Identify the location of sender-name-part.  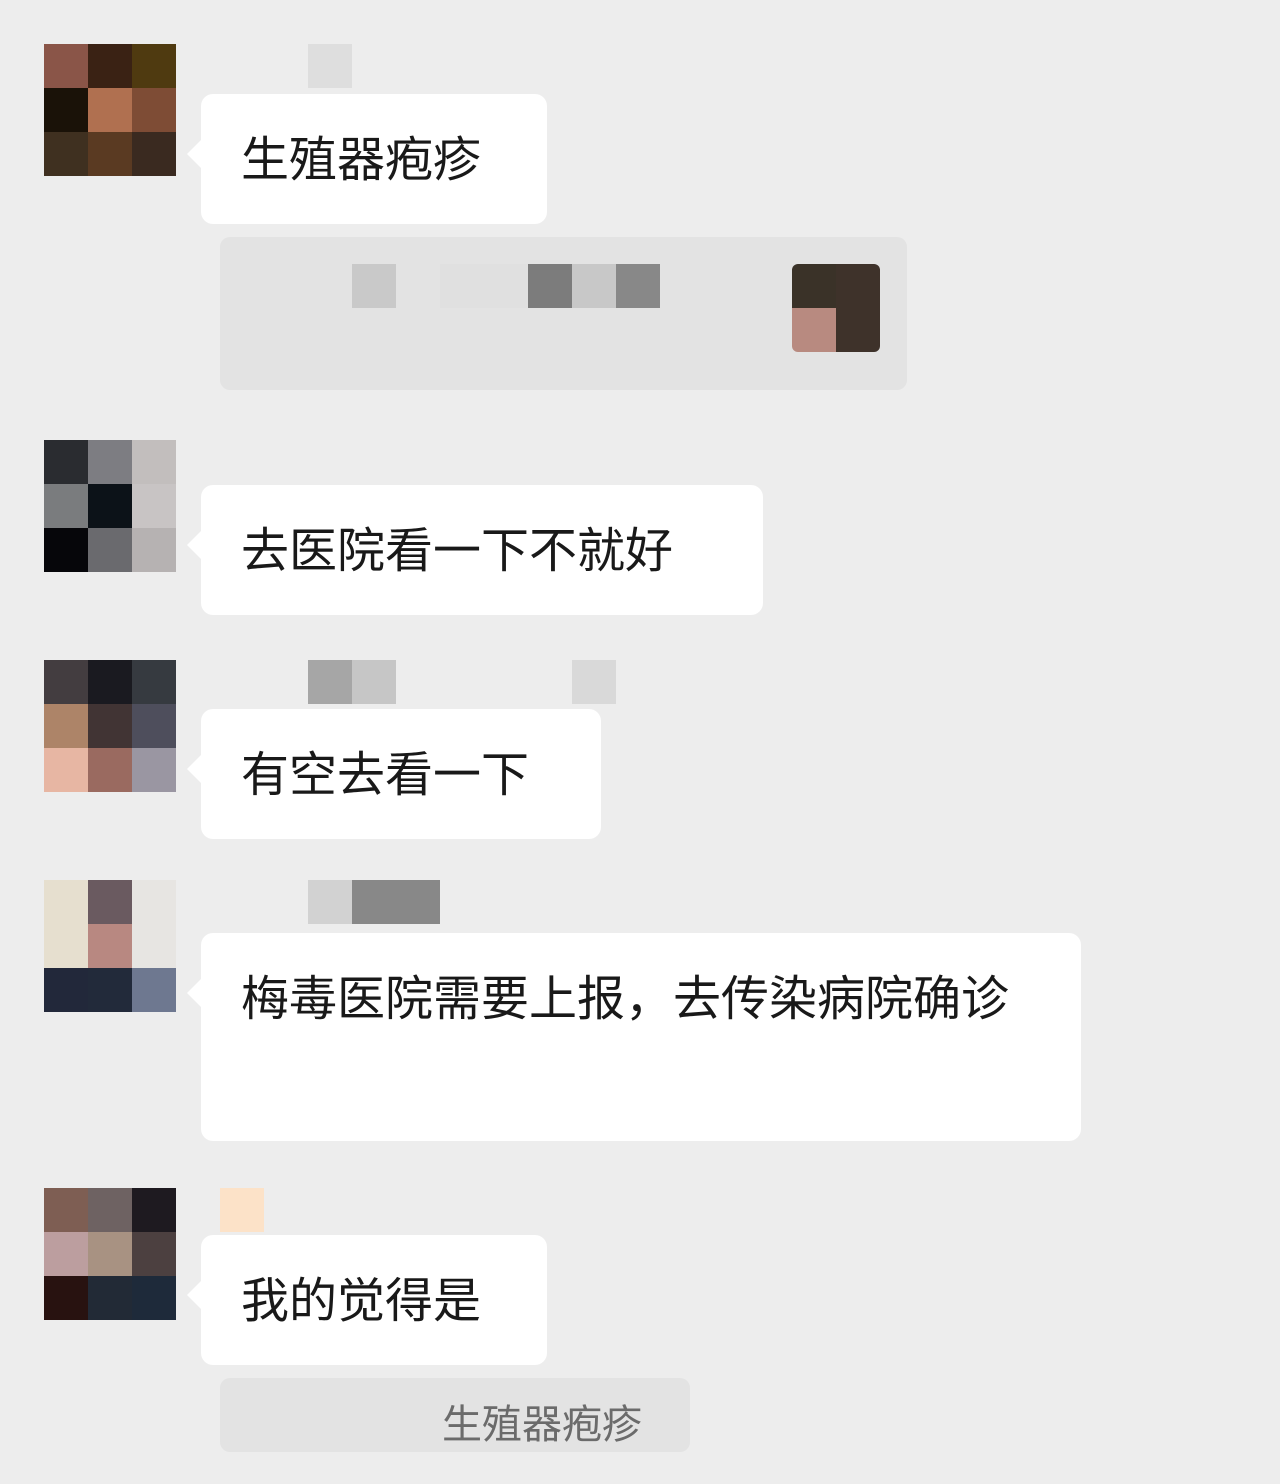
(594, 682).